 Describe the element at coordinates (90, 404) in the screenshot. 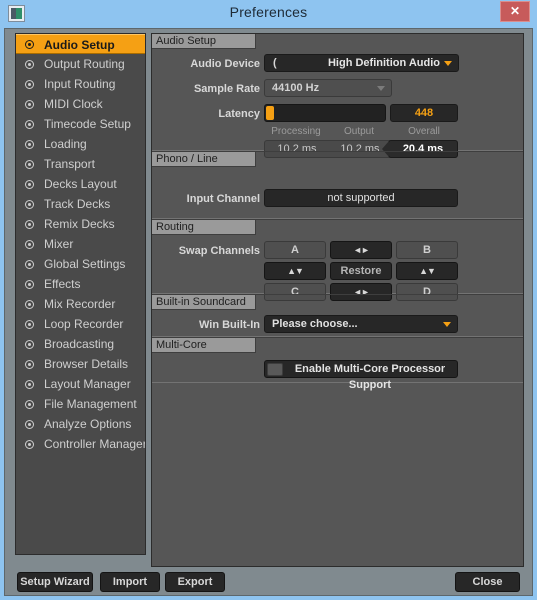

I see `sidebar-item-label: File Management` at that location.